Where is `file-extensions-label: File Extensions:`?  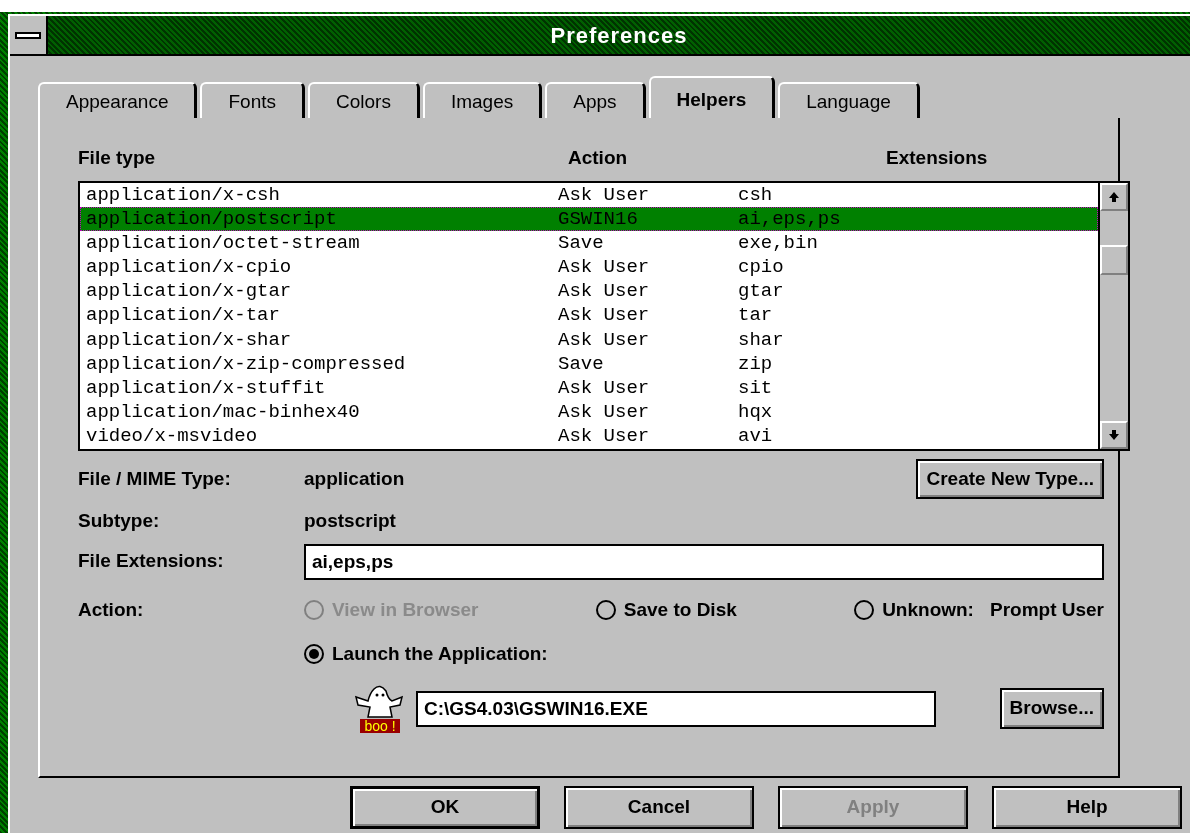
file-extensions-label: File Extensions: is located at coordinates (151, 561).